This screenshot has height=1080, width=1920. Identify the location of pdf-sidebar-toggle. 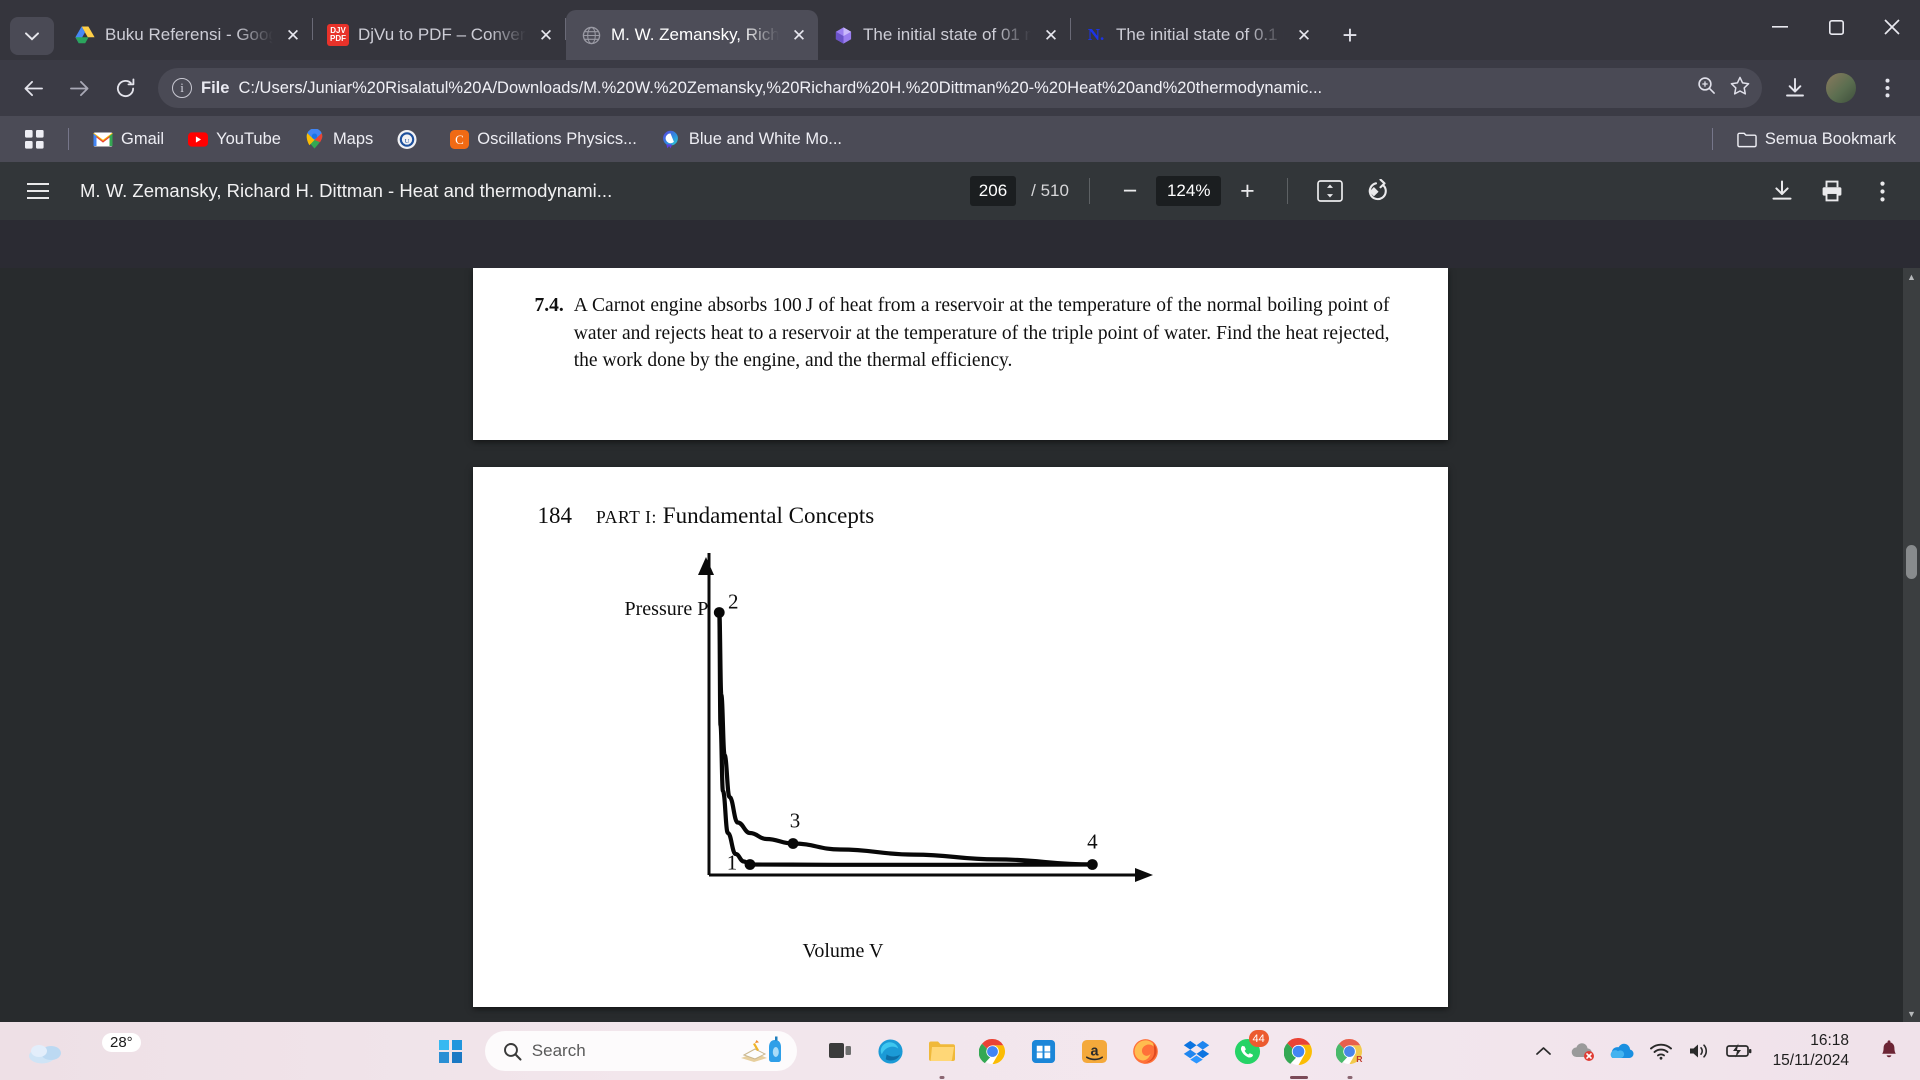
(38, 191).